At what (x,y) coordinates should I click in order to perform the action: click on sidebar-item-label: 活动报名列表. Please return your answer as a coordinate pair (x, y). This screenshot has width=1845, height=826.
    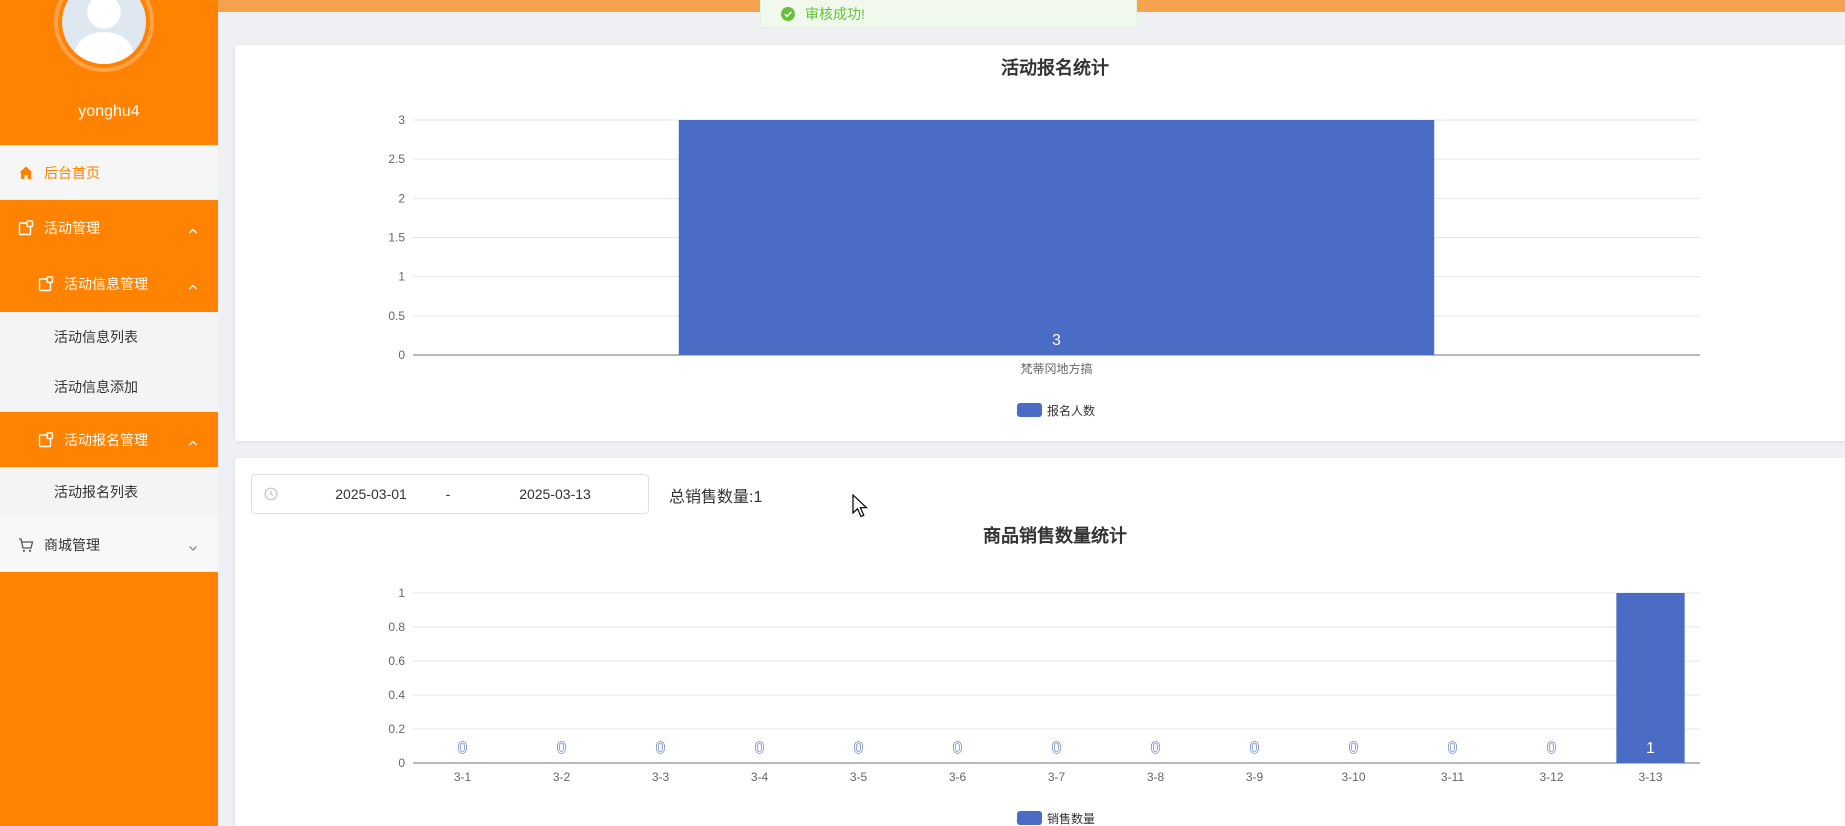
    Looking at the image, I should click on (96, 492).